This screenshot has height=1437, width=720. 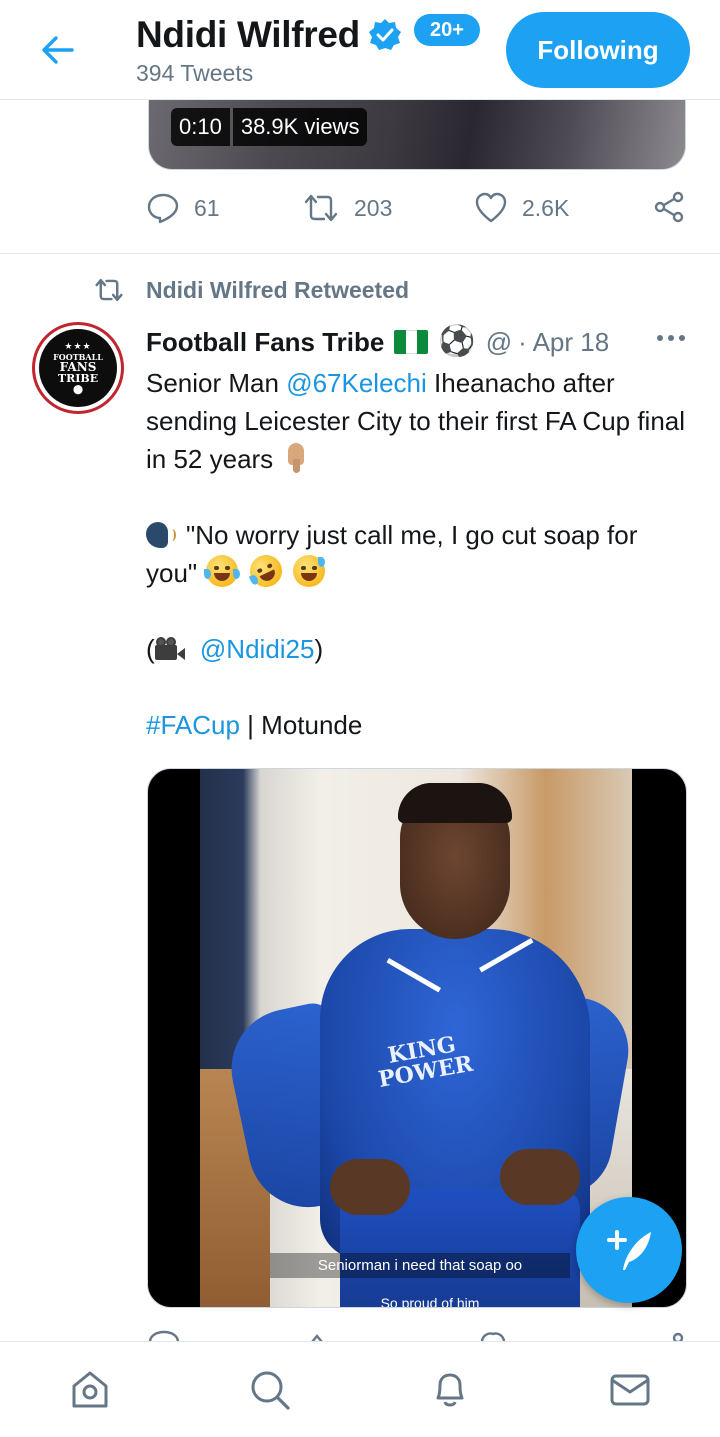 I want to click on back-button, so click(x=58, y=50).